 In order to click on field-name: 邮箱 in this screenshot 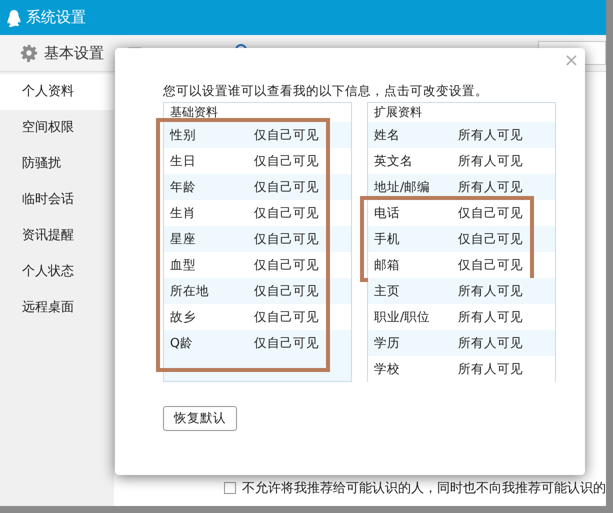, I will do `click(387, 265)`.